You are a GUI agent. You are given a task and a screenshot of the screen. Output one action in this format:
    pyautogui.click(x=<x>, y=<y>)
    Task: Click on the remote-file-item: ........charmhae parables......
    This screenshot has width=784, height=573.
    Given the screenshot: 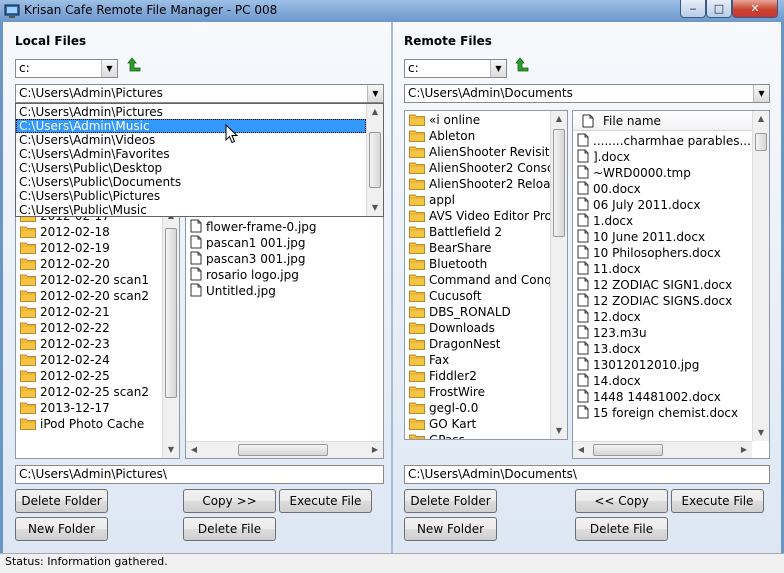 What is the action you would take?
    pyautogui.click(x=667, y=141)
    